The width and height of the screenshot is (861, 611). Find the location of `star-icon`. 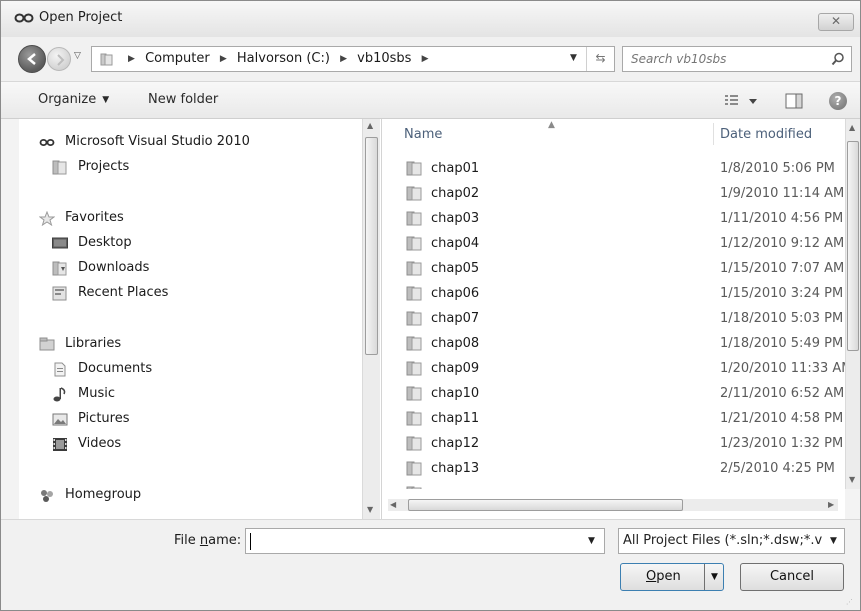

star-icon is located at coordinates (47, 218).